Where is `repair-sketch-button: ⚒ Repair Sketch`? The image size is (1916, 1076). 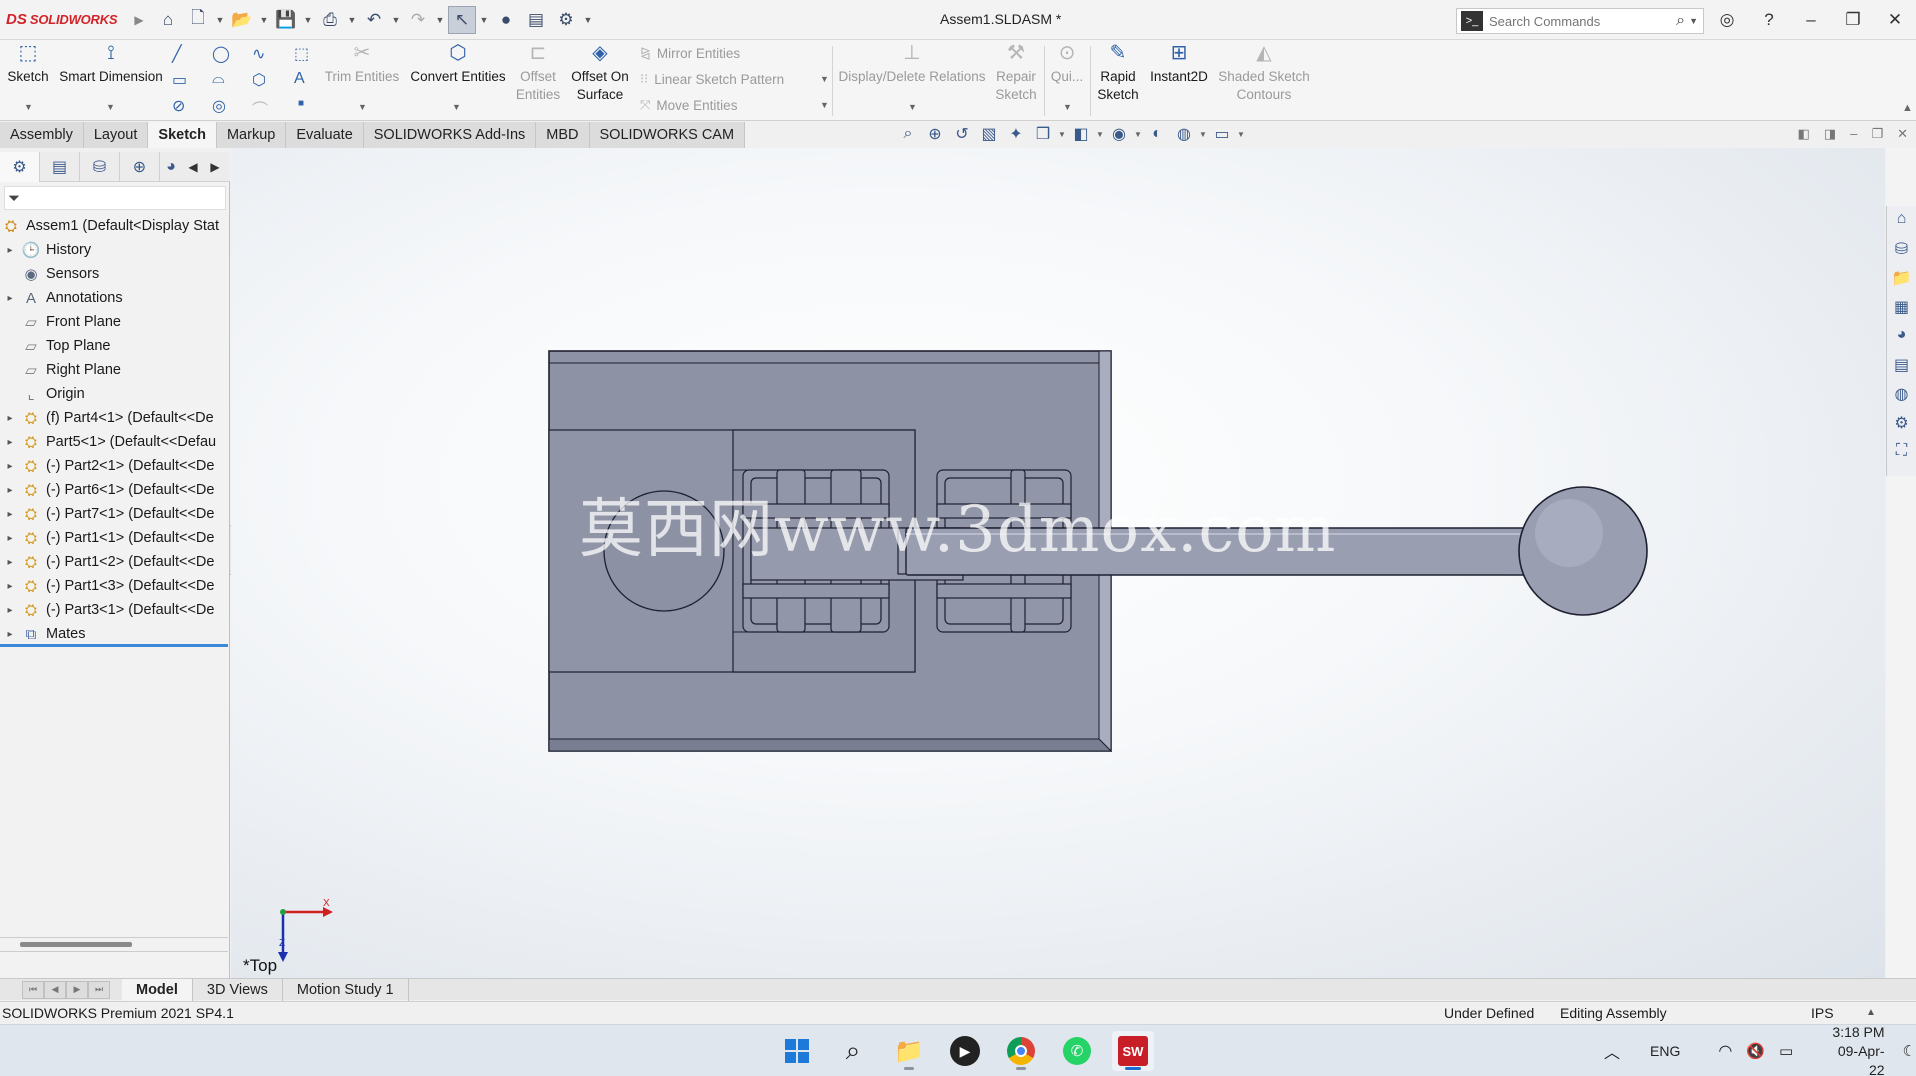
repair-sketch-button: ⚒ Repair Sketch is located at coordinates (1016, 73).